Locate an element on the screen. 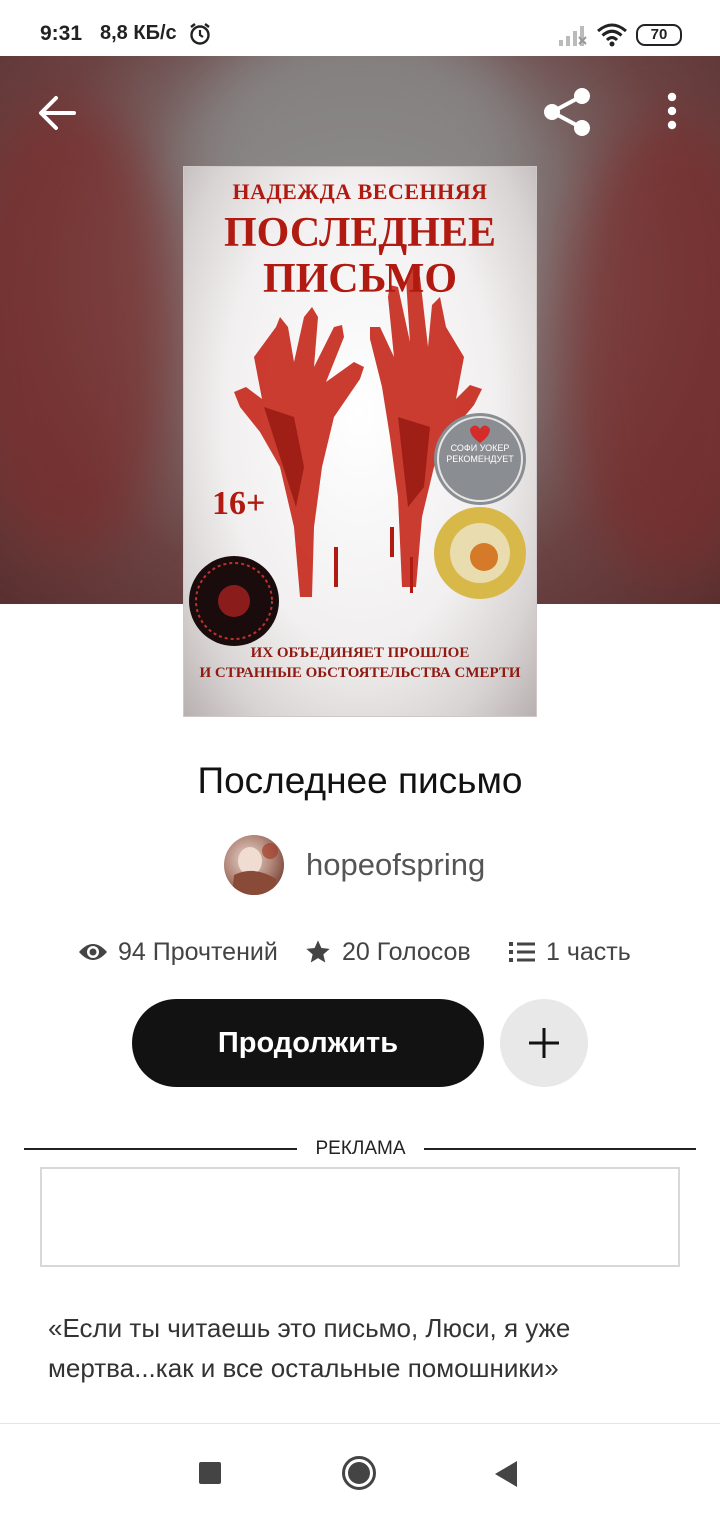  stat-reads: 94 Прочтений is located at coordinates (178, 952).